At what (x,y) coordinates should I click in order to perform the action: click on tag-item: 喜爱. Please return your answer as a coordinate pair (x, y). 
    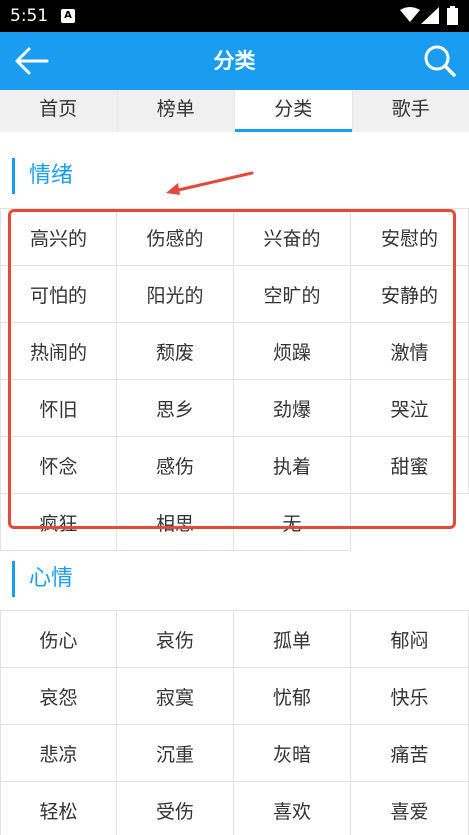
    Looking at the image, I should click on (410, 808).